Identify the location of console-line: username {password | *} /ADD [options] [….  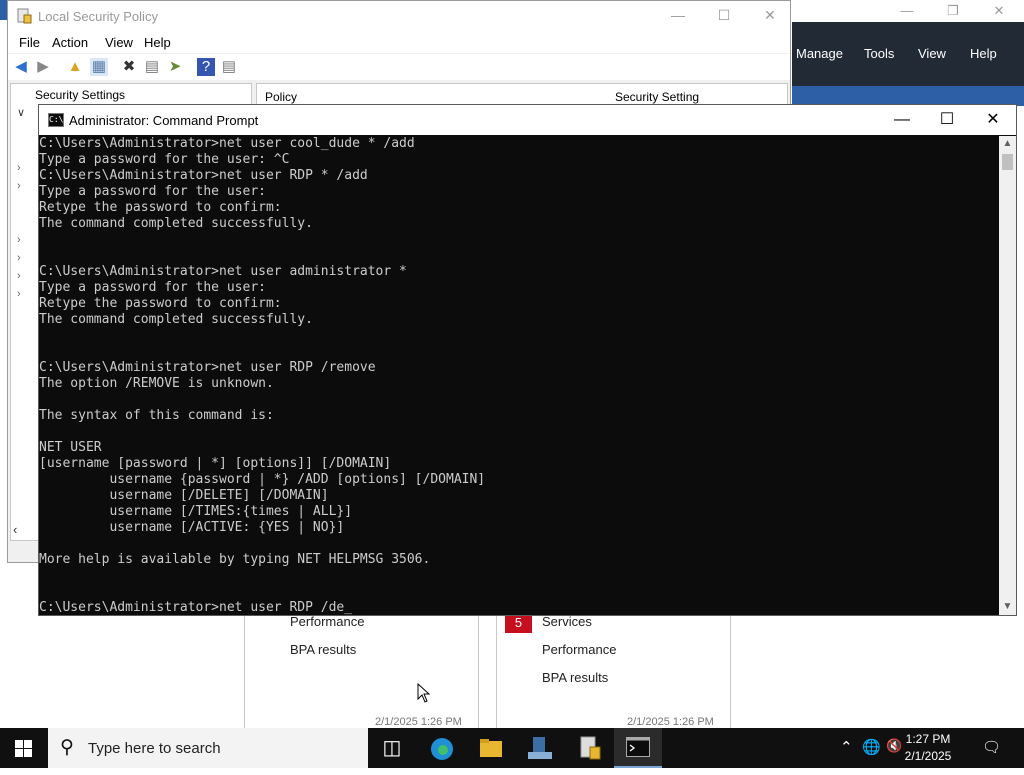
(262, 479).